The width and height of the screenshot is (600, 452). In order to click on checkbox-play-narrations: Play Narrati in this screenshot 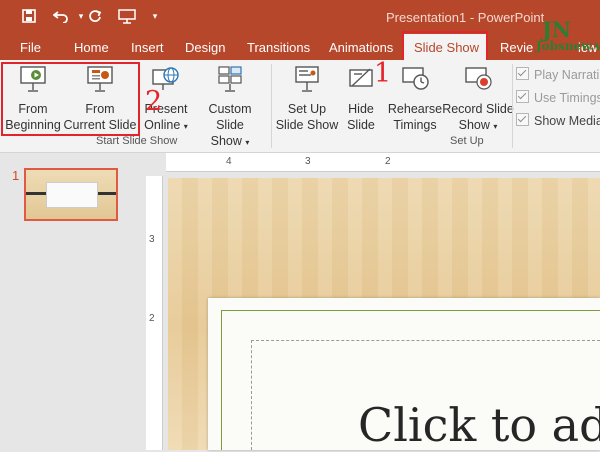, I will do `click(557, 74)`.